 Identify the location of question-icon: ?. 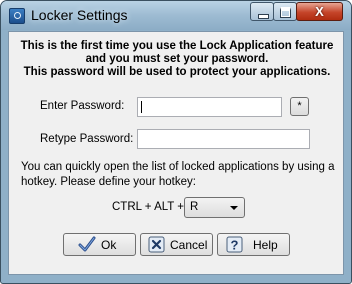
(234, 244).